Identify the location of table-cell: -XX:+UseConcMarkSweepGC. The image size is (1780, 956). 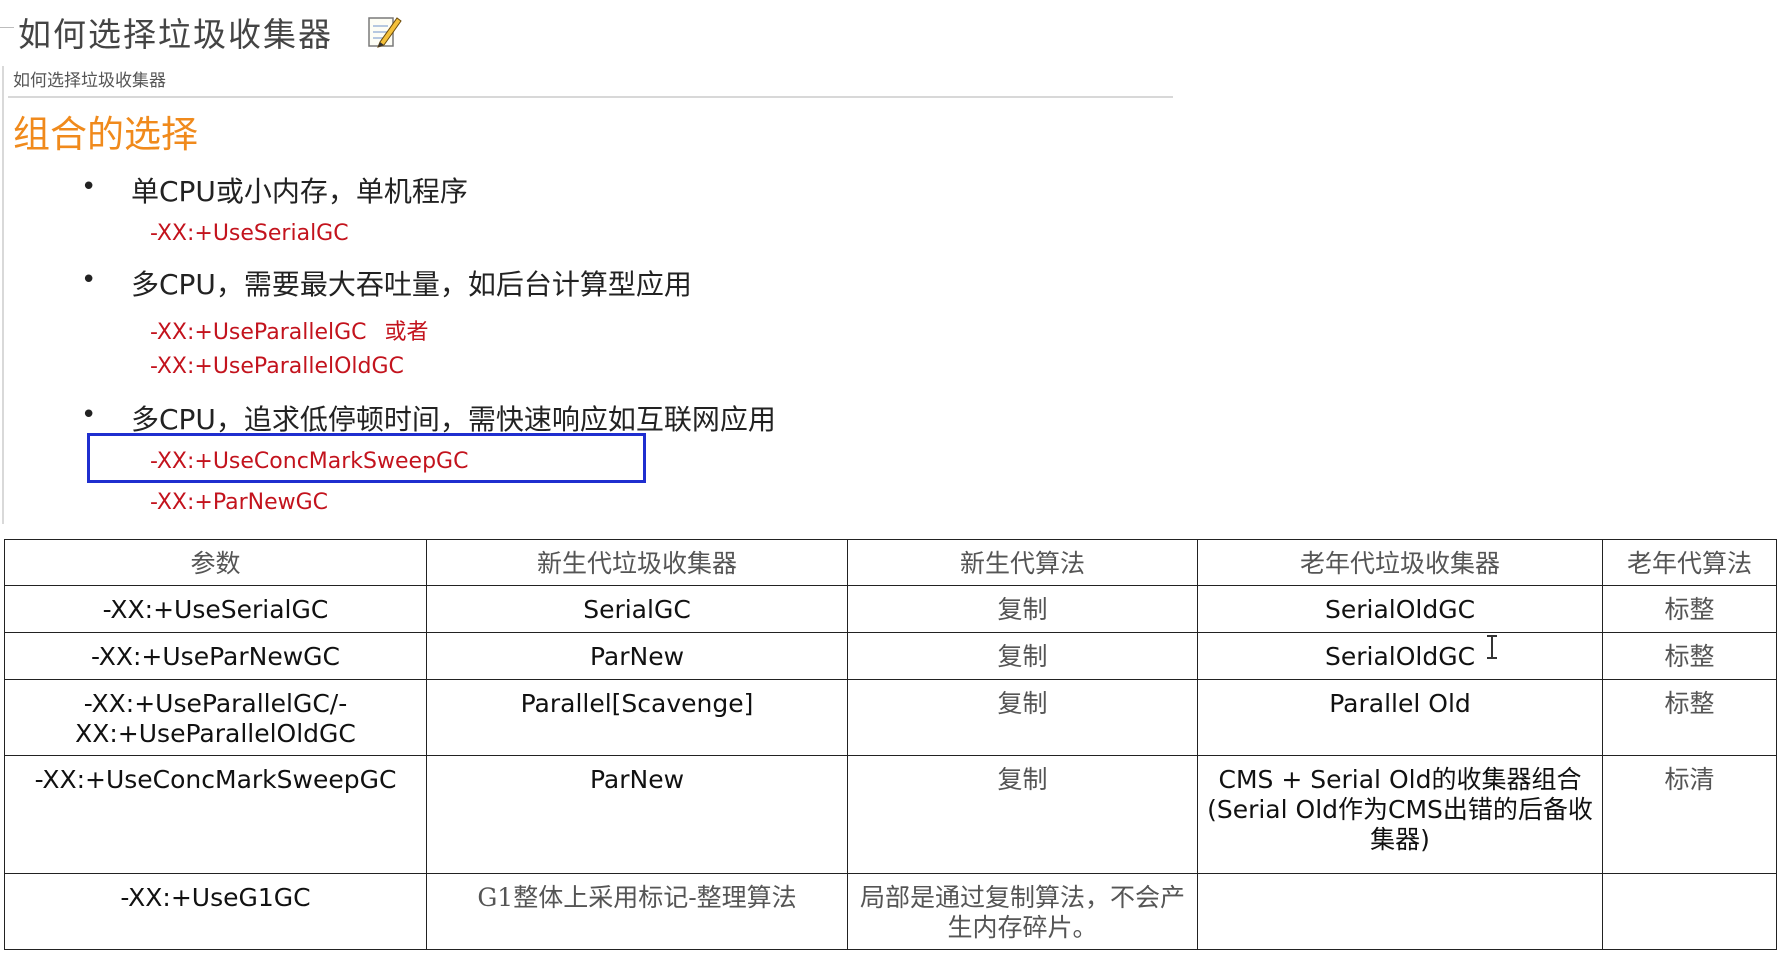
(215, 814).